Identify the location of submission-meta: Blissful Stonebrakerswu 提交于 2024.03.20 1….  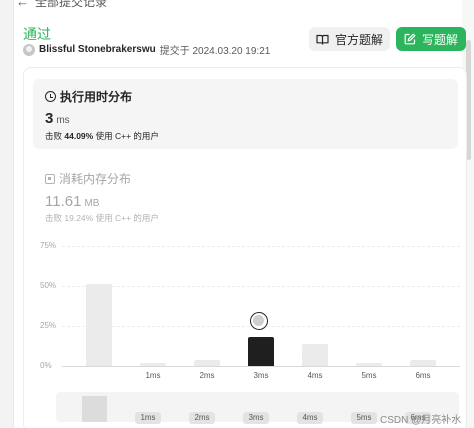
(146, 49).